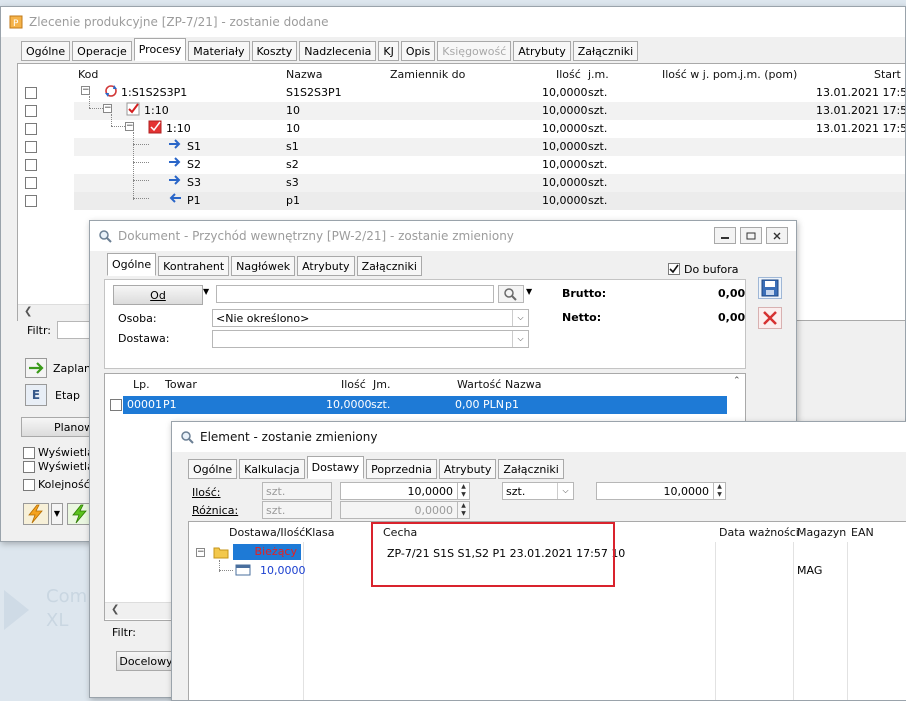 Image resolution: width=906 pixels, height=701 pixels. What do you see at coordinates (862, 532) in the screenshot?
I see `el-col-ean: EAN` at bounding box center [862, 532].